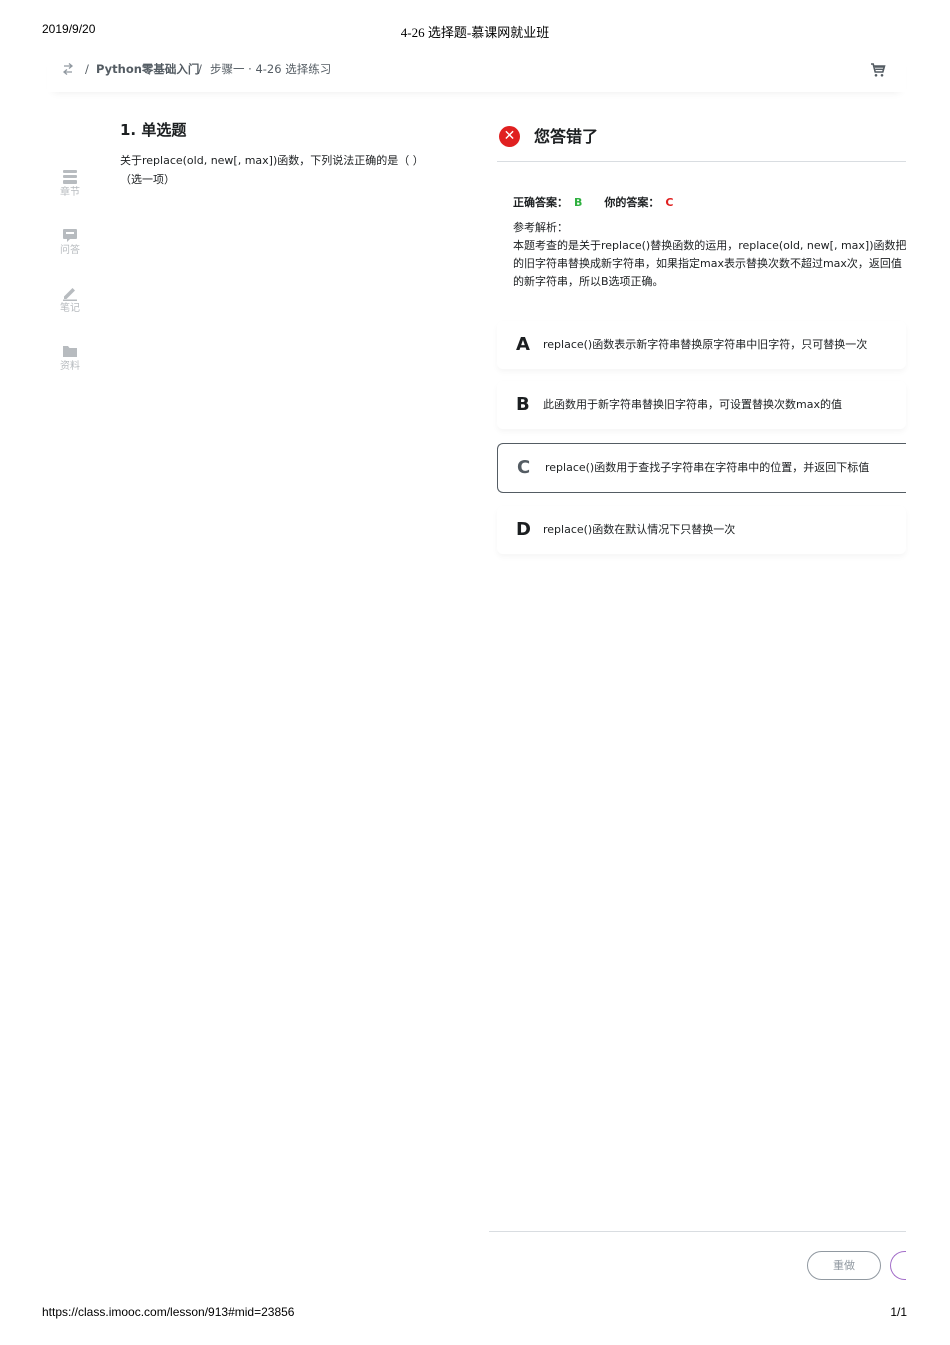 This screenshot has width=950, height=1345. I want to click on option-c-selected: C replace()函数用于查找子字符串在字符串中的位置，并返回下标值, so click(701, 468).